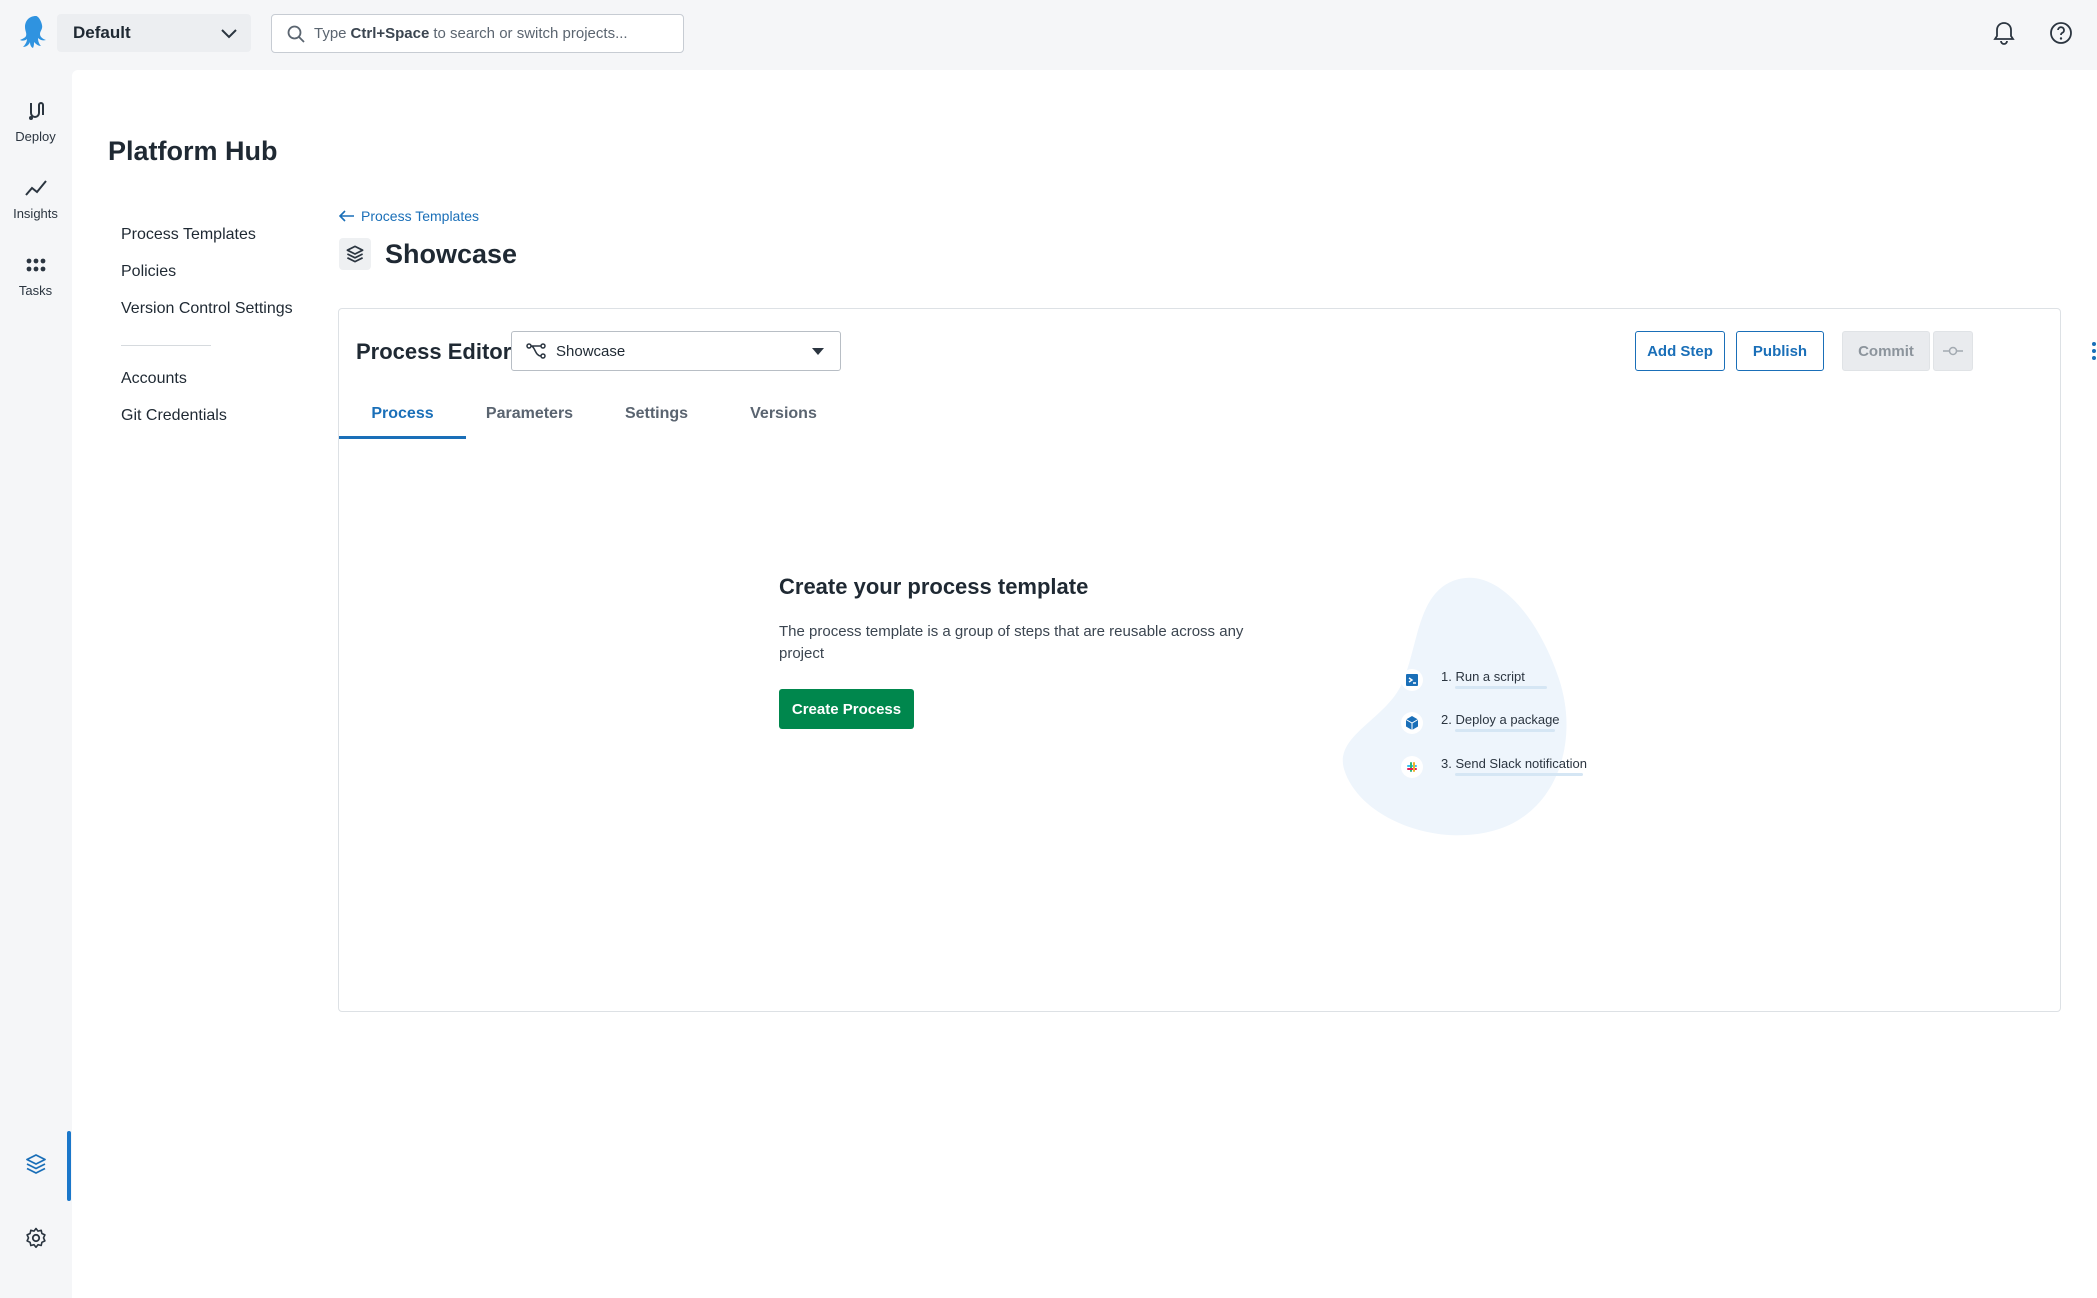 This screenshot has width=2097, height=1298. Describe the element at coordinates (35, 198) in the screenshot. I see `rail-item-insights: Insights` at that location.